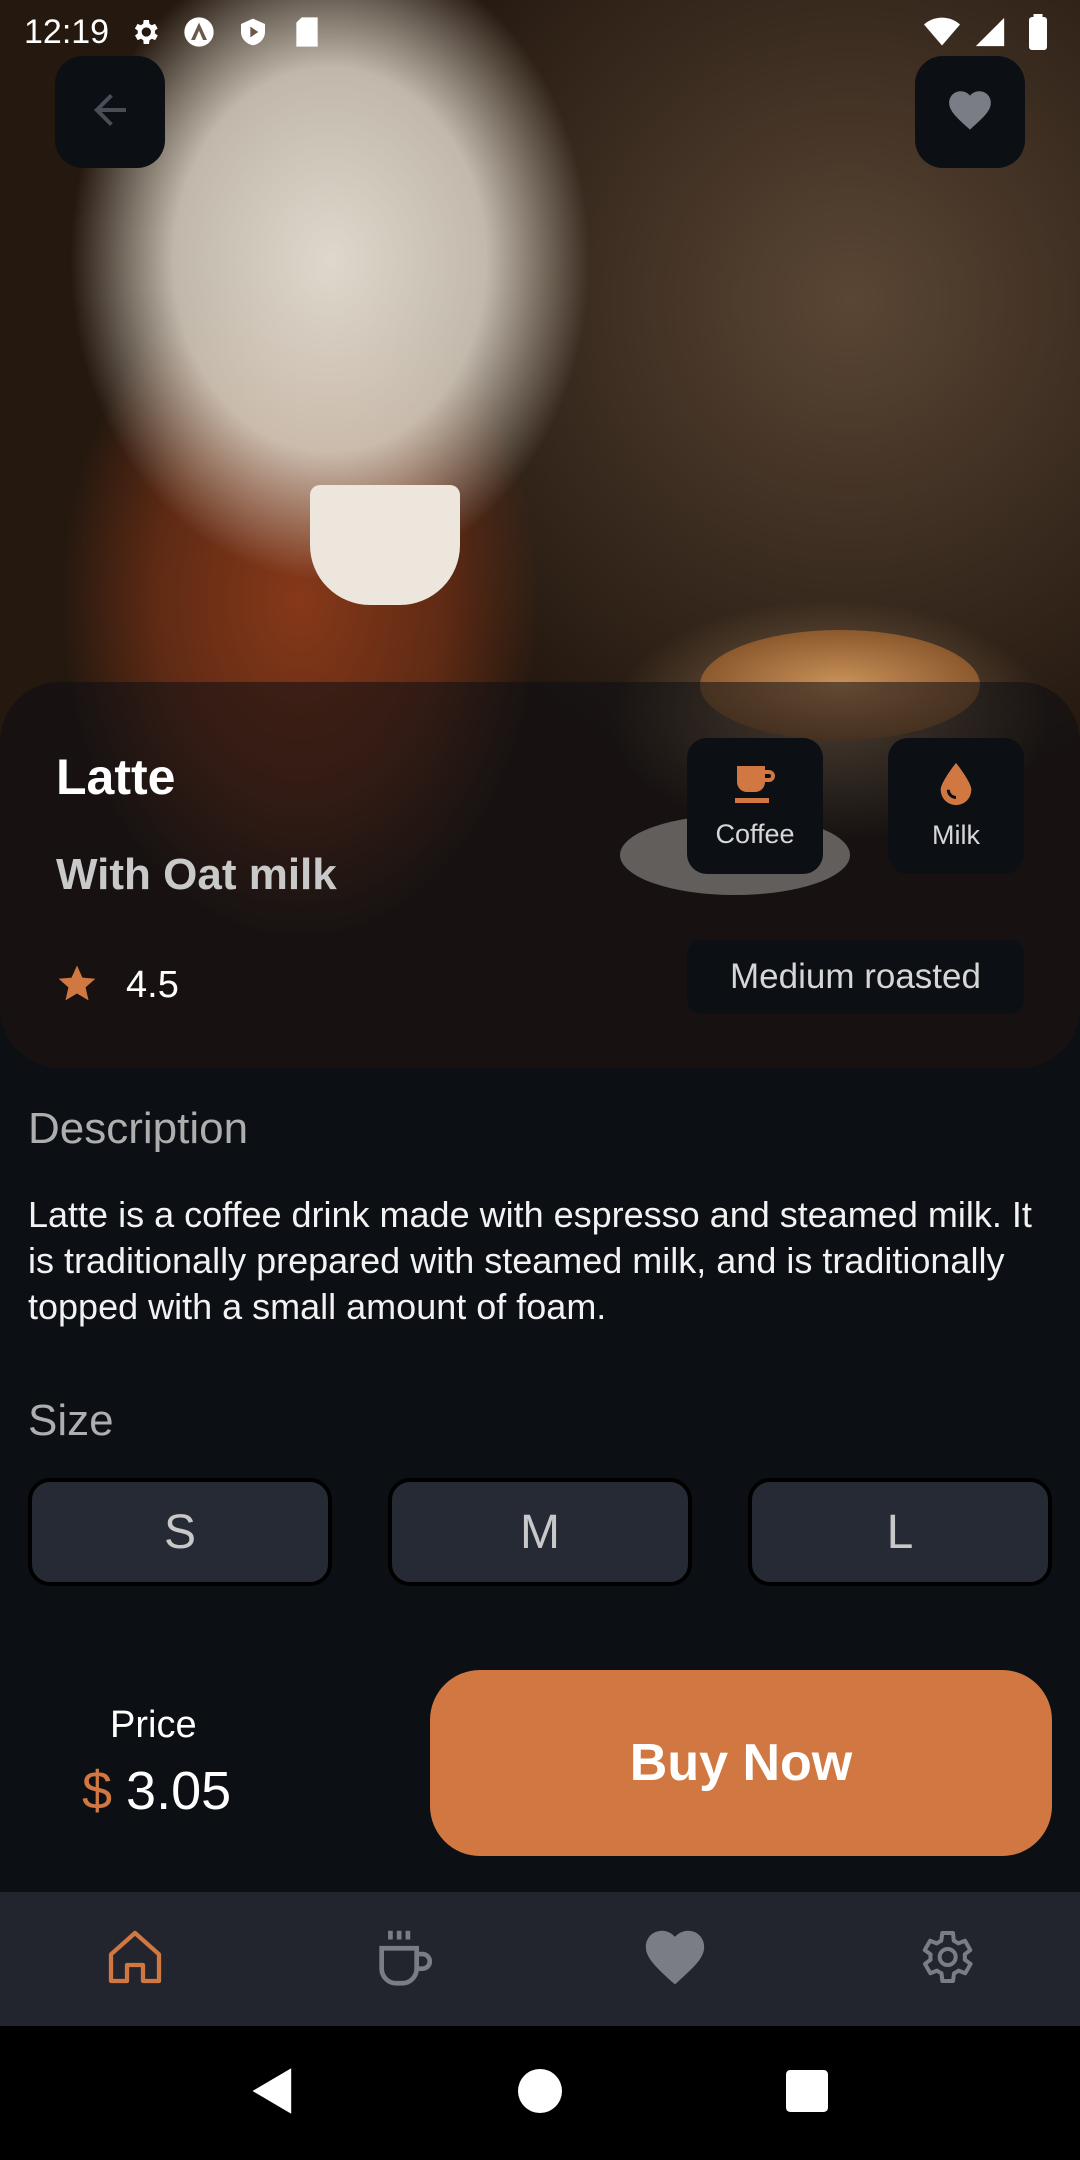  Describe the element at coordinates (990, 32) in the screenshot. I see `signal-icon` at that location.